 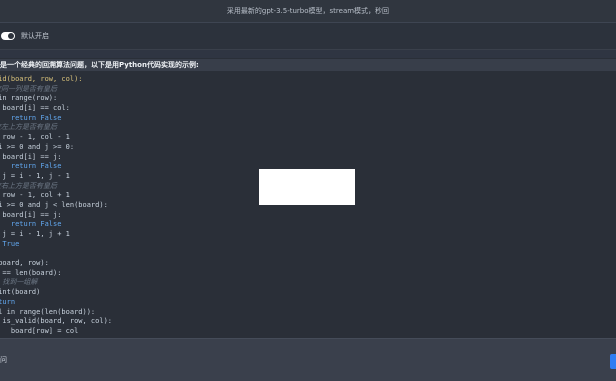 What do you see at coordinates (56, 321) in the screenshot?
I see `code-line: f is_valid(board, row, col):` at bounding box center [56, 321].